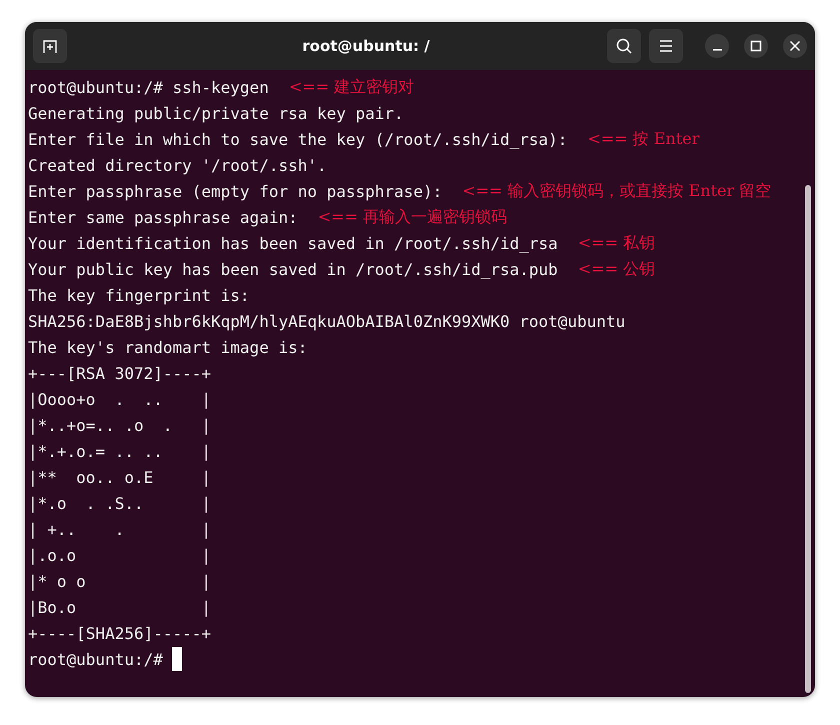 The width and height of the screenshot is (840, 725). I want to click on terminal-line: |*.o . .S.. |, so click(120, 503).